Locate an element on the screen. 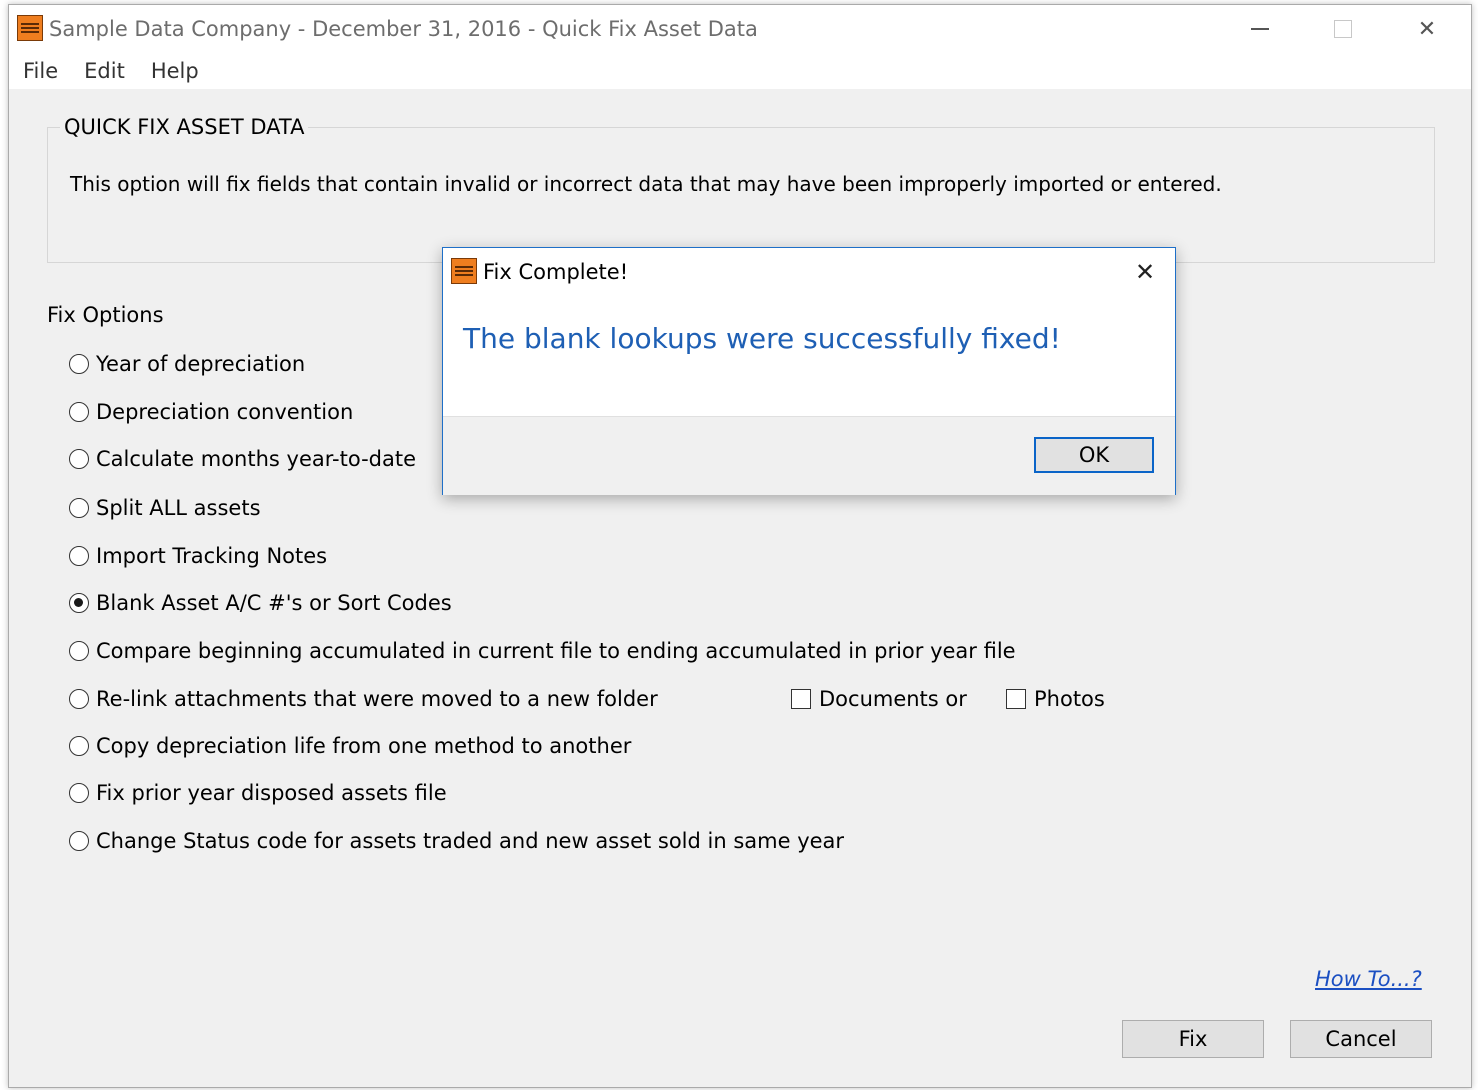 The height and width of the screenshot is (1090, 1478). option-fix-prior-year-disposed: Fix prior year disposed assets file is located at coordinates (258, 793).